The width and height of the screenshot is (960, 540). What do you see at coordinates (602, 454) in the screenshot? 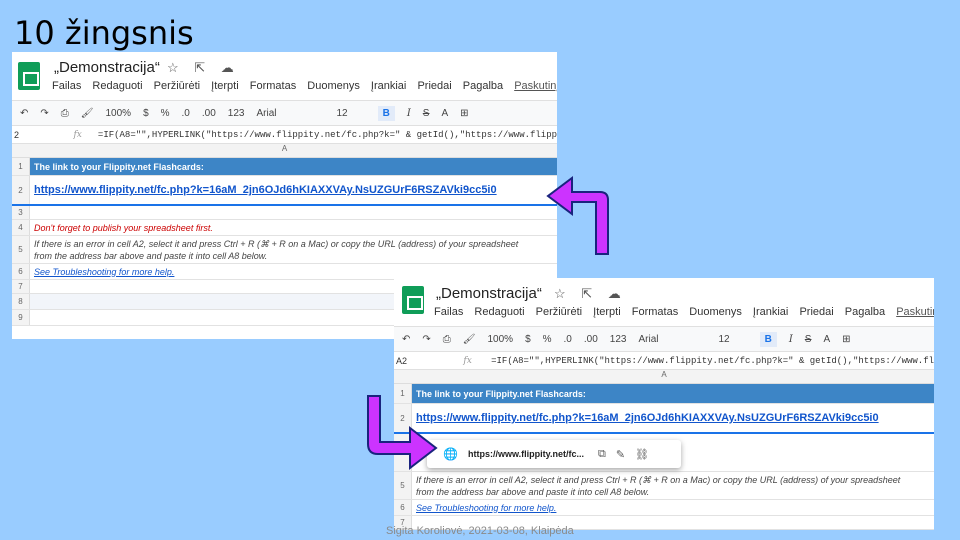
I see `copy-link-icon: ⧉` at bounding box center [602, 454].